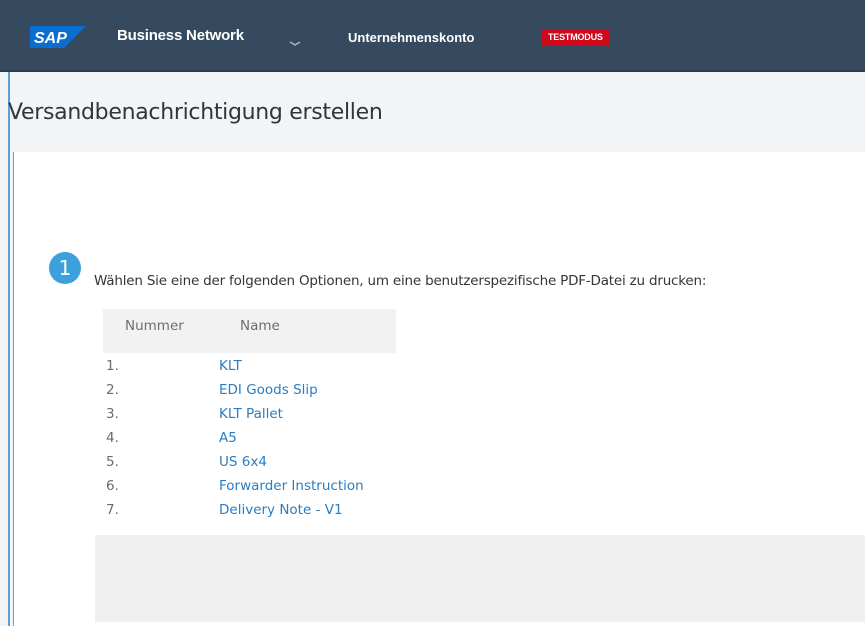  I want to click on row-number: 6., so click(112, 486).